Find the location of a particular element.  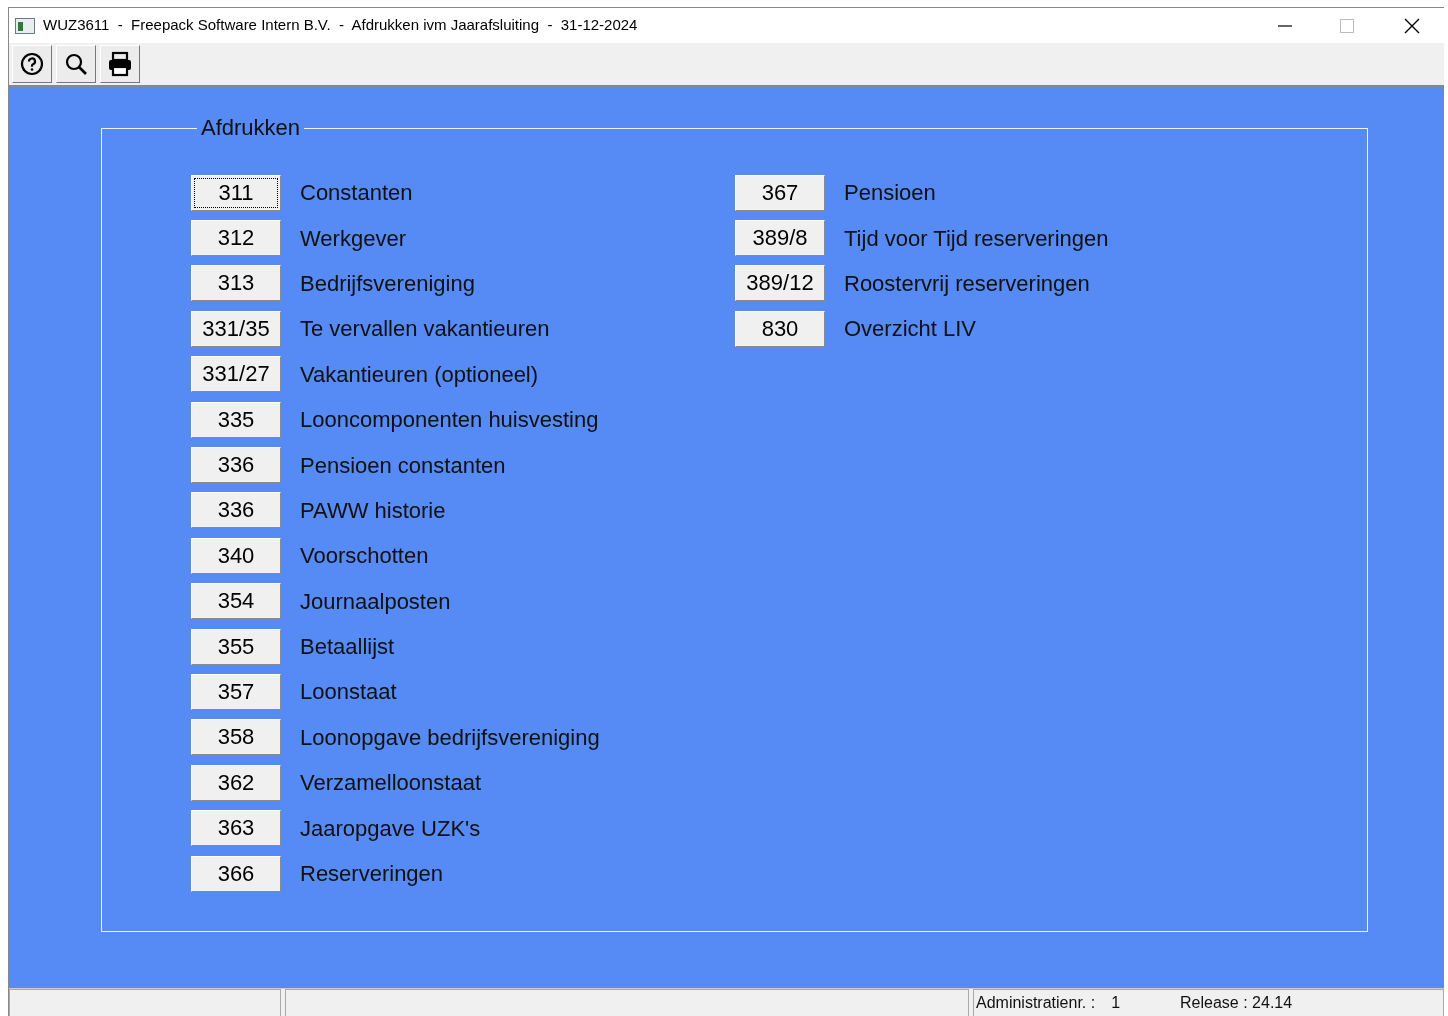

report-label: Vakantieuren (optioneel) is located at coordinates (419, 374).